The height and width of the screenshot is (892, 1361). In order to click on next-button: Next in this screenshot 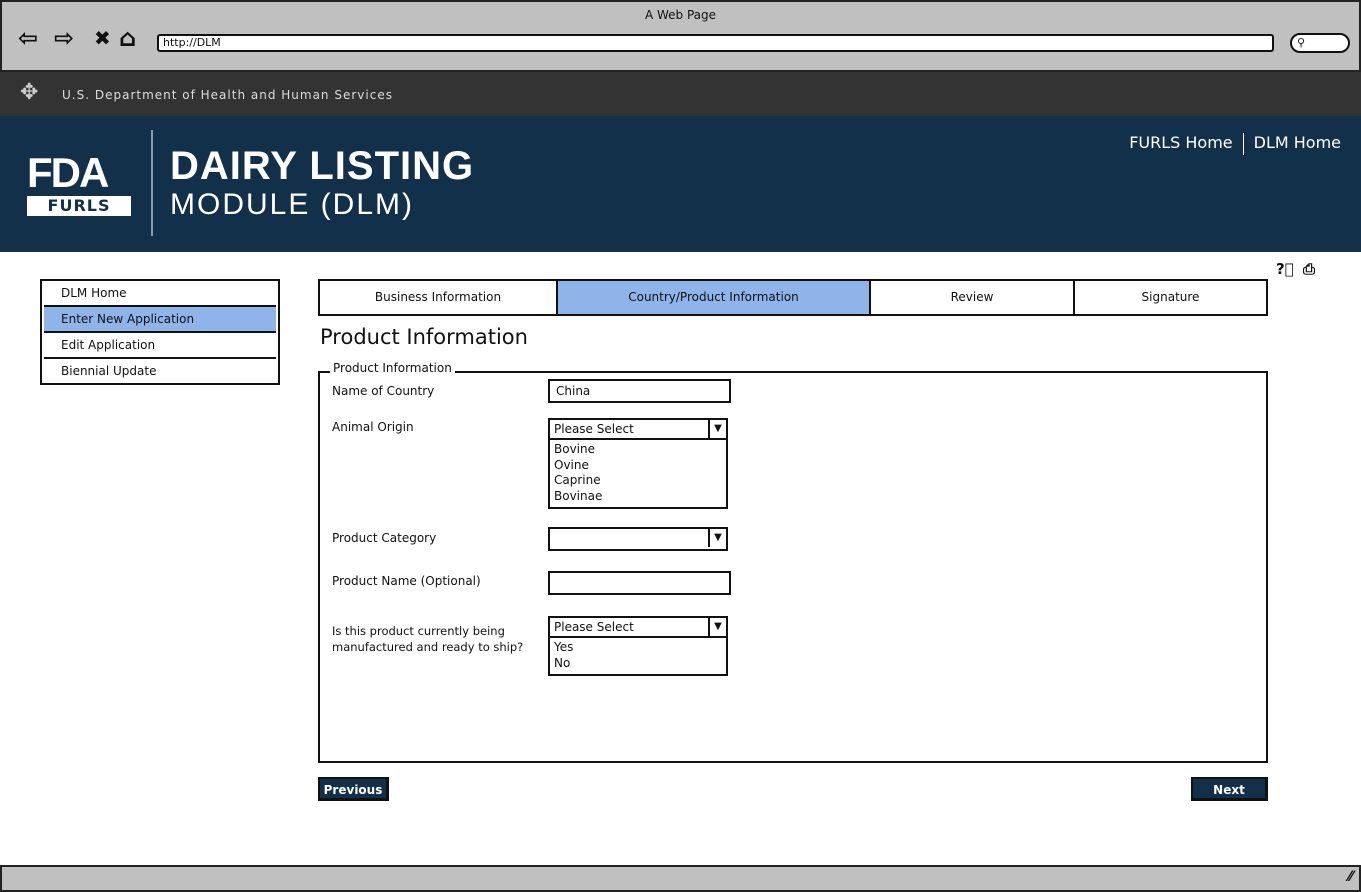, I will do `click(1229, 789)`.